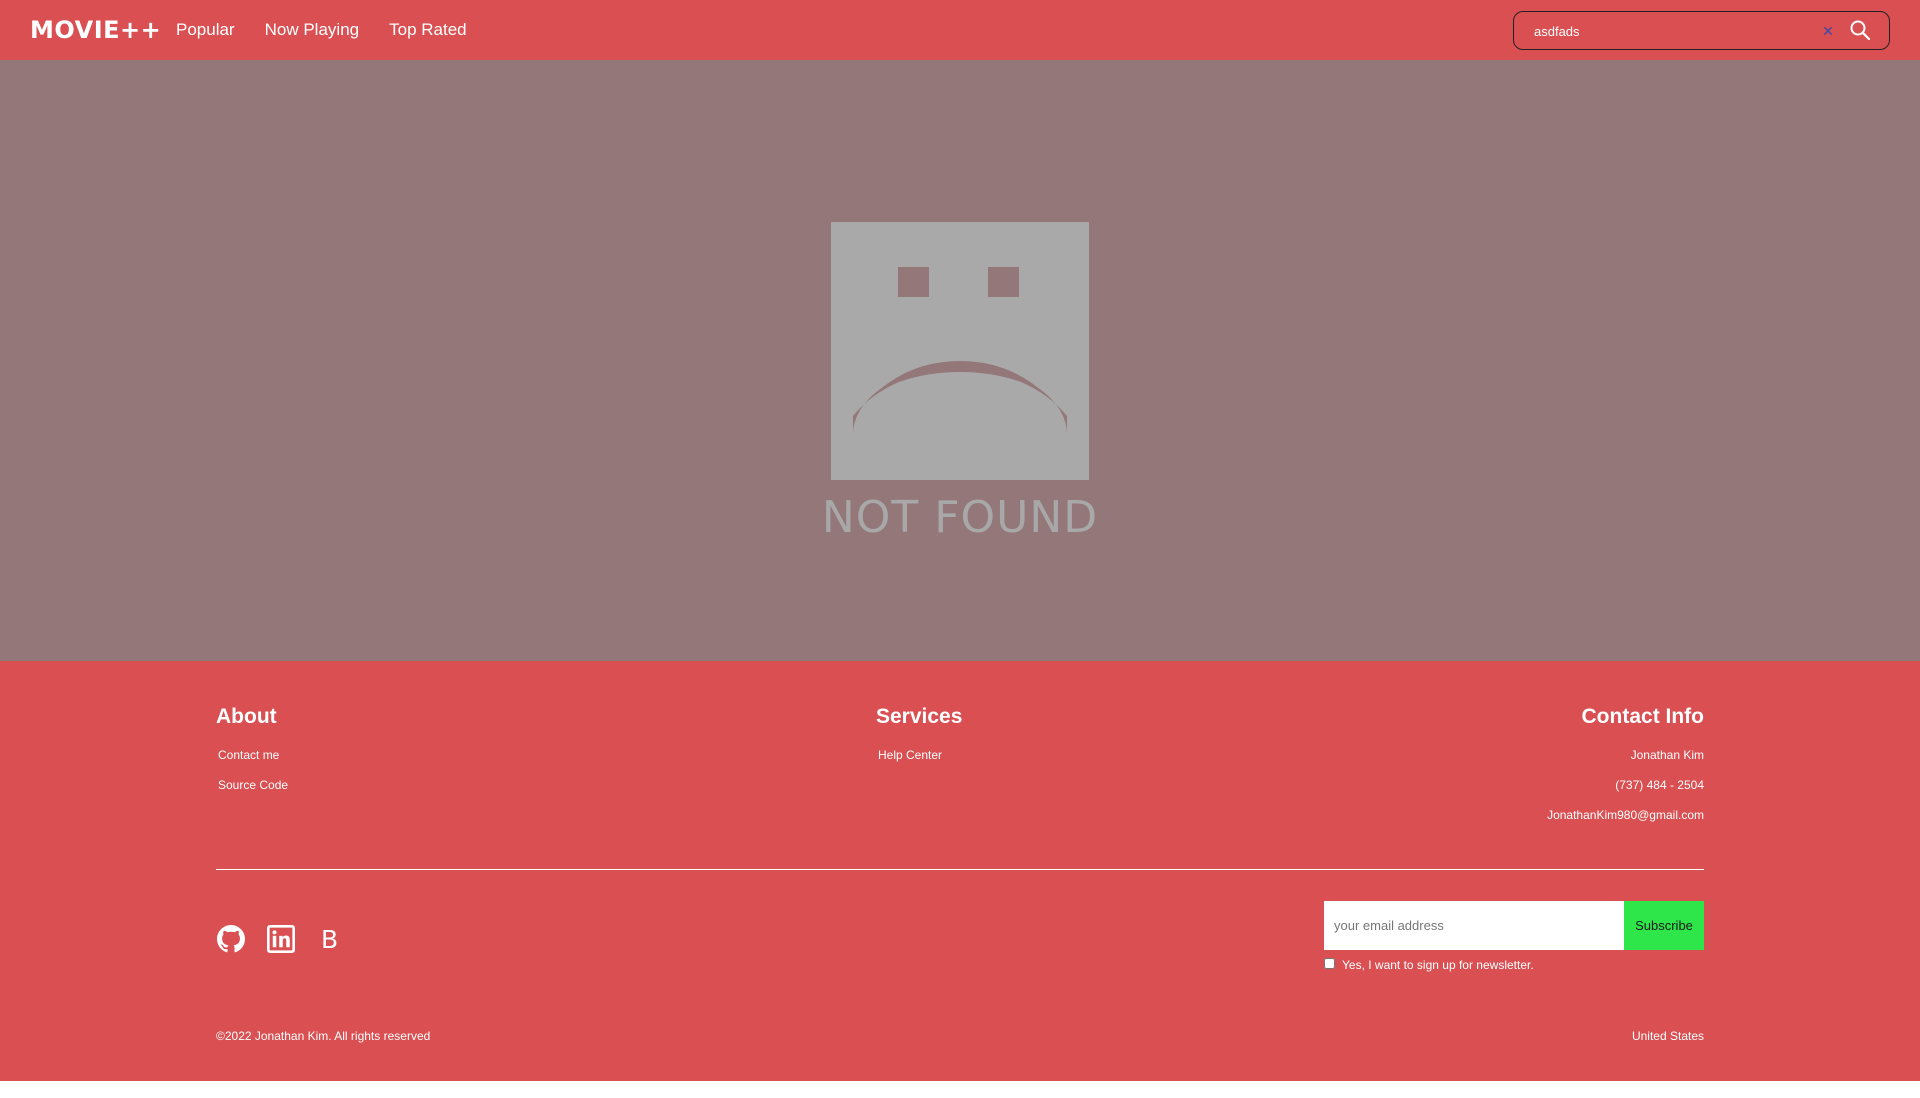 This screenshot has width=1920, height=1098. What do you see at coordinates (248, 755) in the screenshot?
I see `footer-link-contact-me: Contact me` at bounding box center [248, 755].